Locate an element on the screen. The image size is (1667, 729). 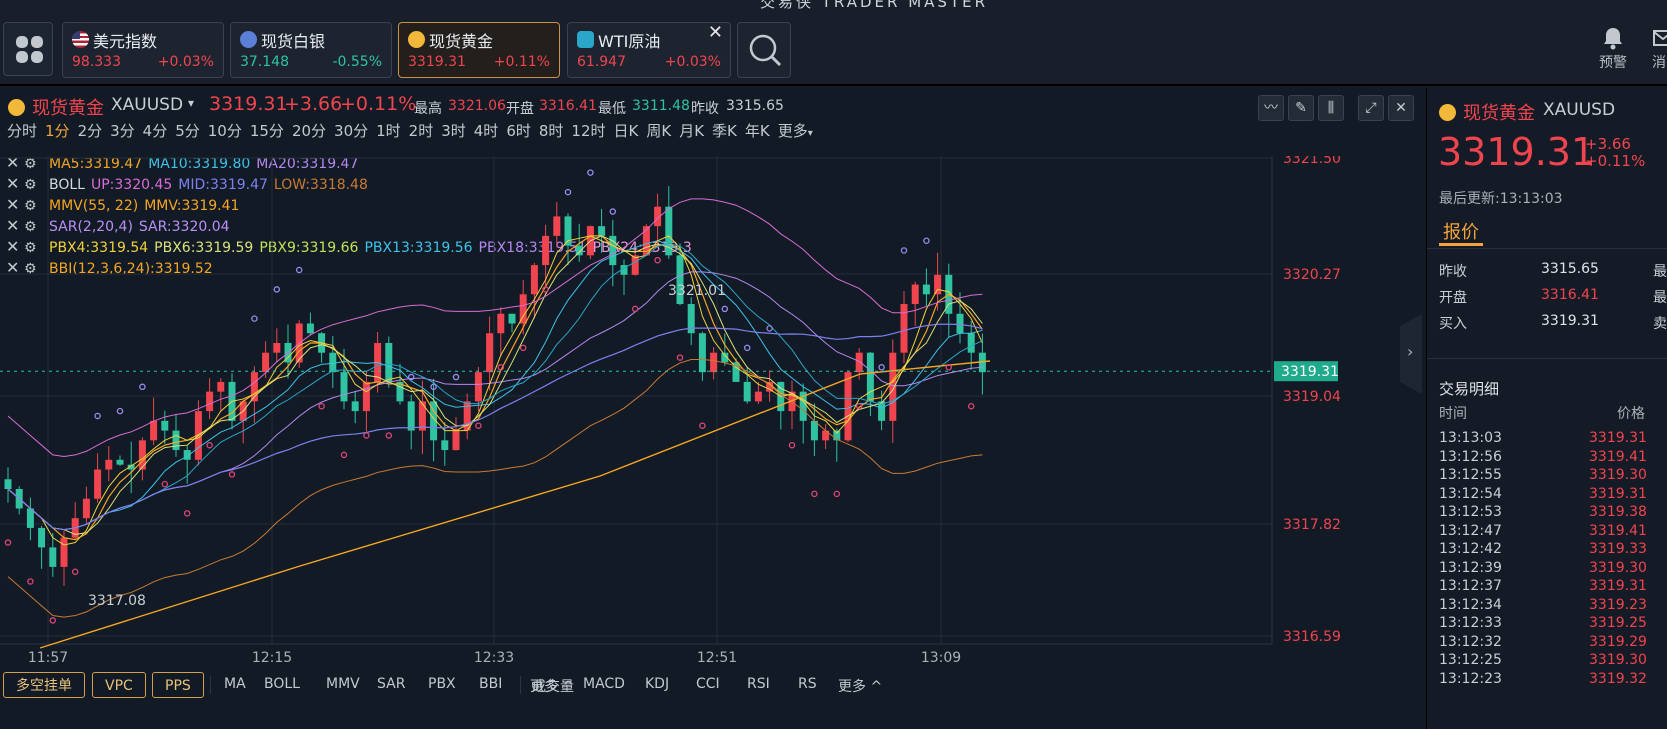
x-tick-label: 12:15 is located at coordinates (272, 658).